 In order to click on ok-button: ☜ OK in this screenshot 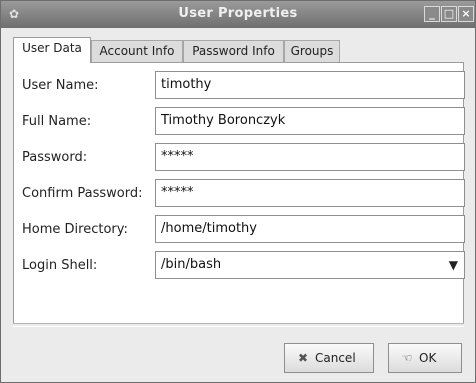, I will do `click(425, 358)`.